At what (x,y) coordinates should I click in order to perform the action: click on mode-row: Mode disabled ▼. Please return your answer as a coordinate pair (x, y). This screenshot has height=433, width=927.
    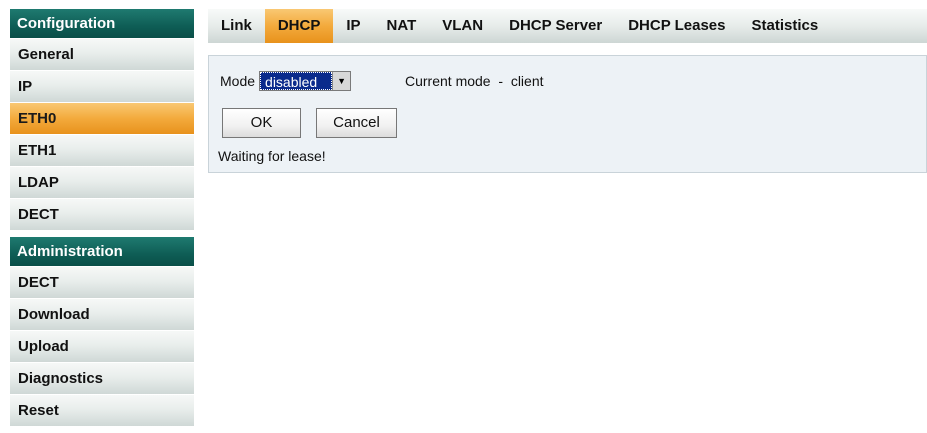
    Looking at the image, I should click on (286, 81).